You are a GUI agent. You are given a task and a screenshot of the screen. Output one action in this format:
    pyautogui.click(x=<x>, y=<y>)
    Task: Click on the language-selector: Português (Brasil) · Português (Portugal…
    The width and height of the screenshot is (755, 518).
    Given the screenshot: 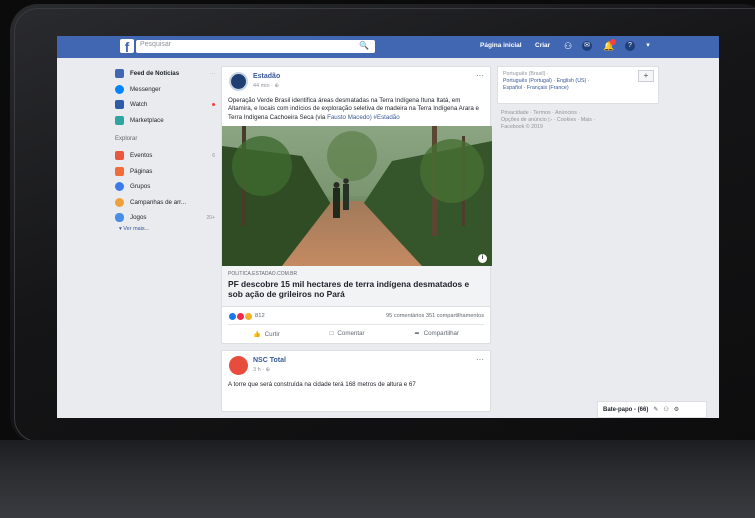 What is the action you would take?
    pyautogui.click(x=578, y=85)
    